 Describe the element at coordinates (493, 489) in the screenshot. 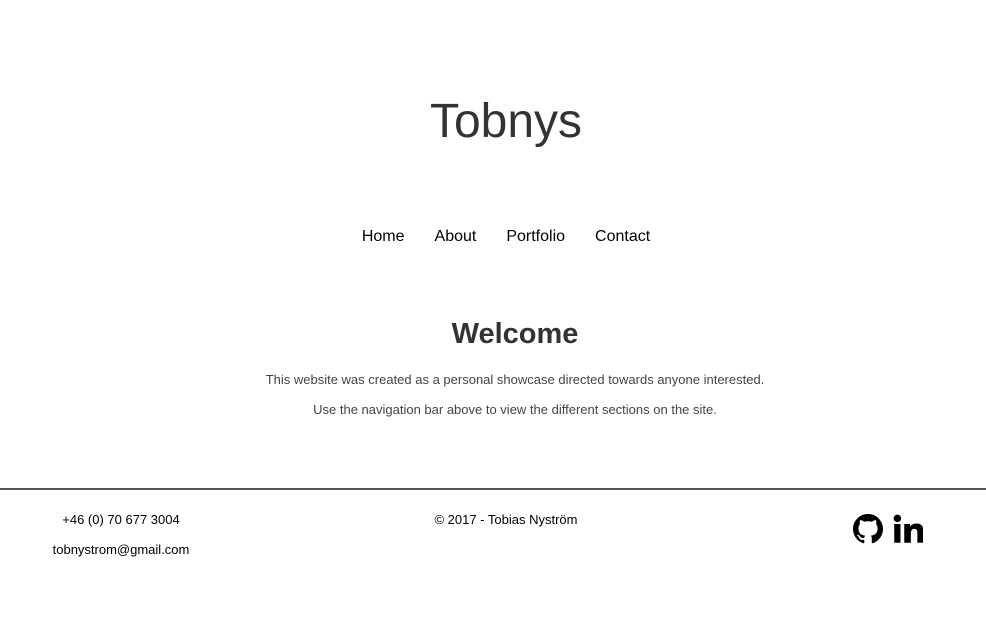

I see `footer-divider` at that location.